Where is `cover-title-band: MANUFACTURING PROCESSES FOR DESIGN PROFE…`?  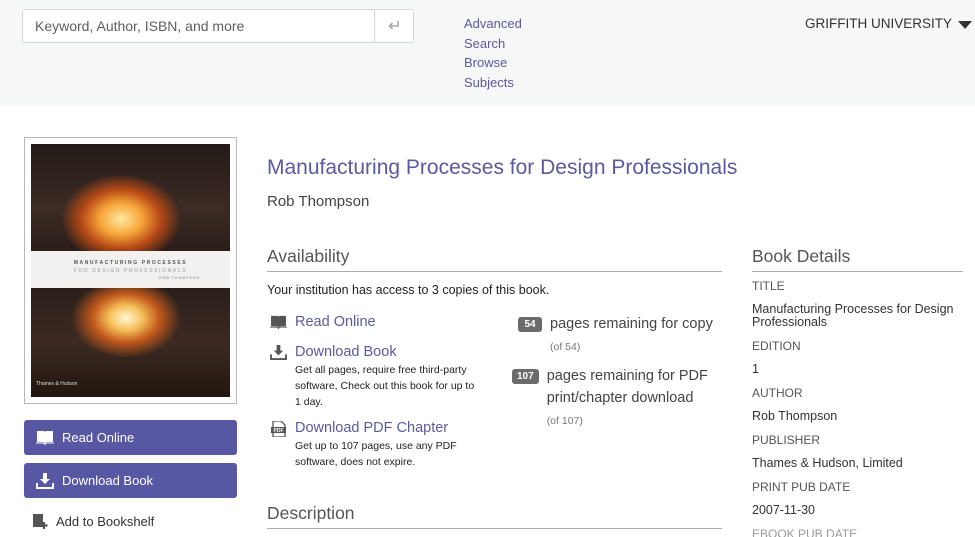
cover-title-band: MANUFACTURING PROCESSES FOR DESIGN PROFE… is located at coordinates (130, 269).